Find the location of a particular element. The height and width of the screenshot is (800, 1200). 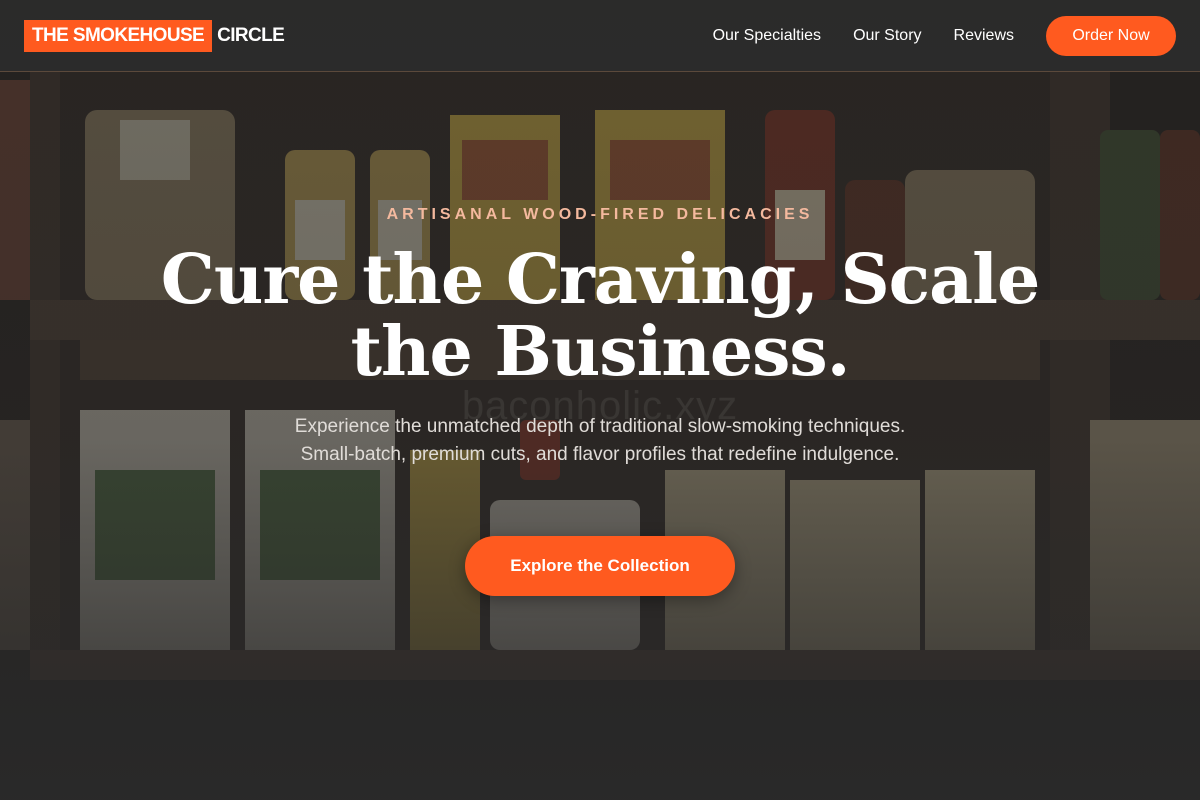

logo-text: CIRCLE is located at coordinates (251, 35).